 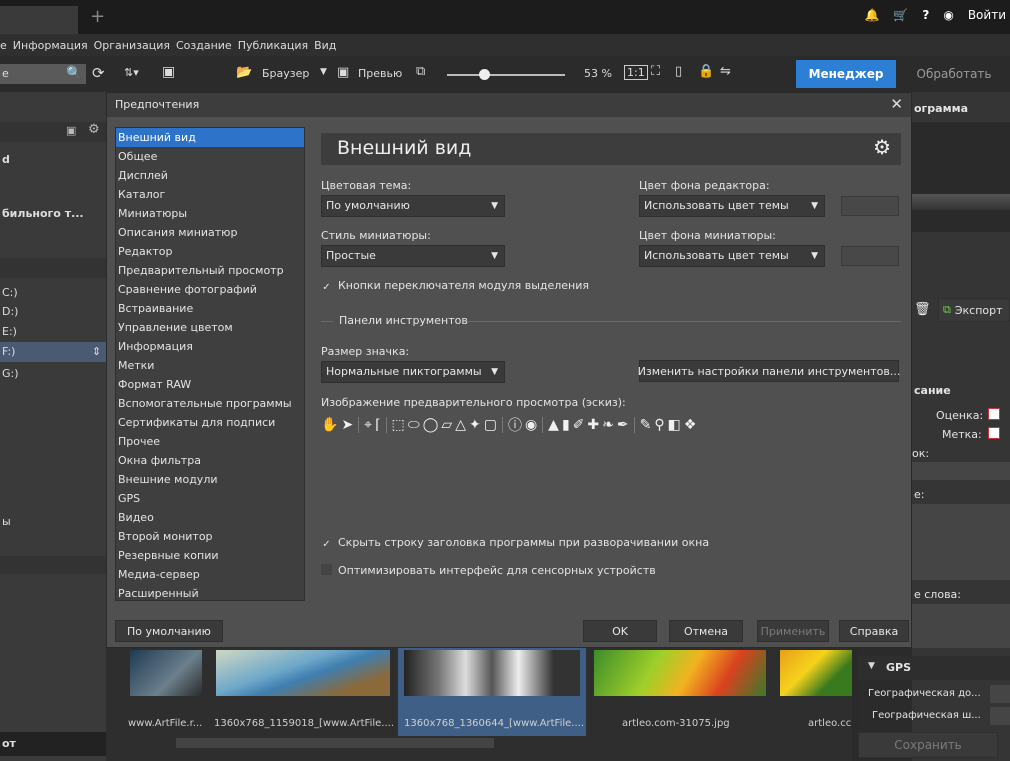 What do you see at coordinates (210, 175) in the screenshot?
I see `category-item: Дисплей` at bounding box center [210, 175].